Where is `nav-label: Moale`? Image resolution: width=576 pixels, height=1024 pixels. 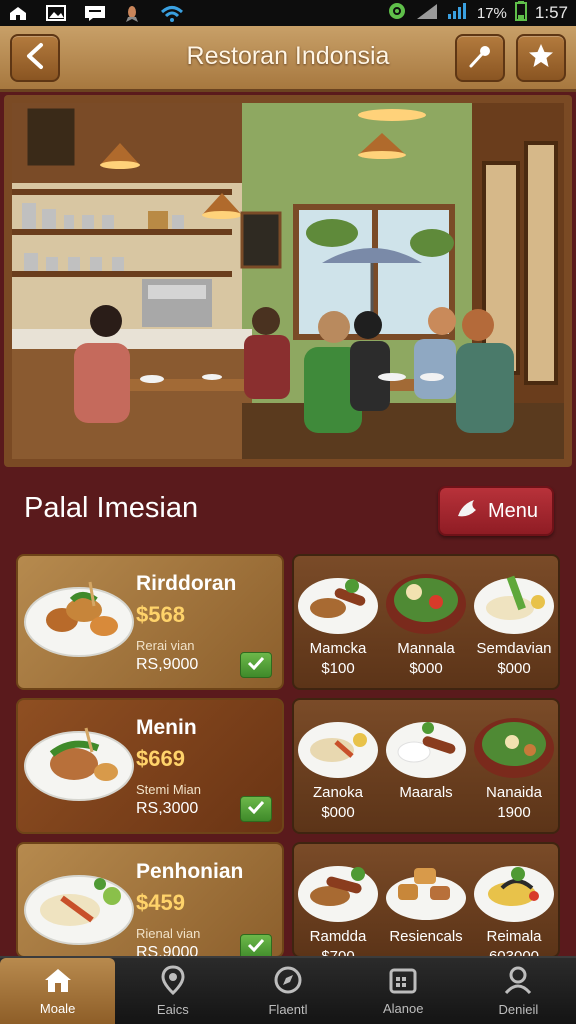 nav-label: Moale is located at coordinates (57, 1008).